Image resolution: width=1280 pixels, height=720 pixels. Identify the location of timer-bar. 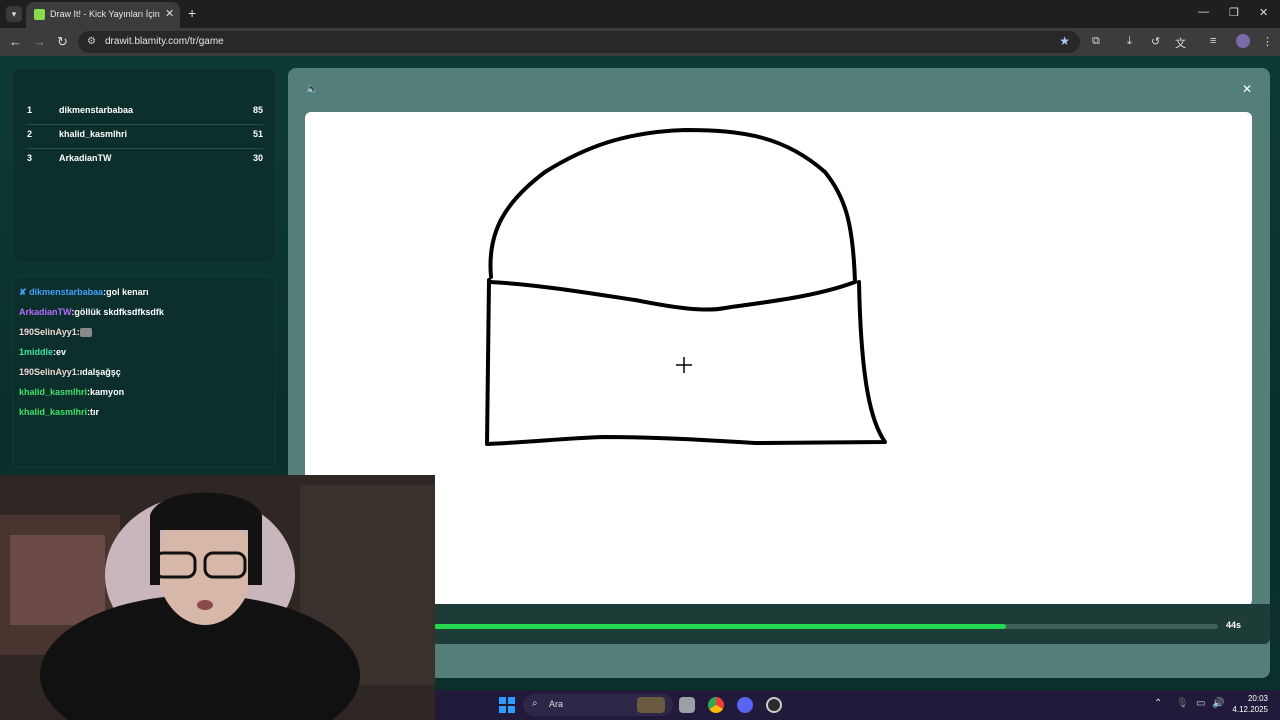
(826, 626).